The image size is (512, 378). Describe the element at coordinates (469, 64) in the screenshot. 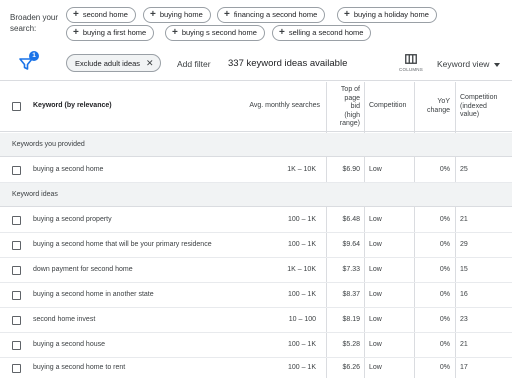

I see `keyword-view-dropdown: Keyword view` at that location.